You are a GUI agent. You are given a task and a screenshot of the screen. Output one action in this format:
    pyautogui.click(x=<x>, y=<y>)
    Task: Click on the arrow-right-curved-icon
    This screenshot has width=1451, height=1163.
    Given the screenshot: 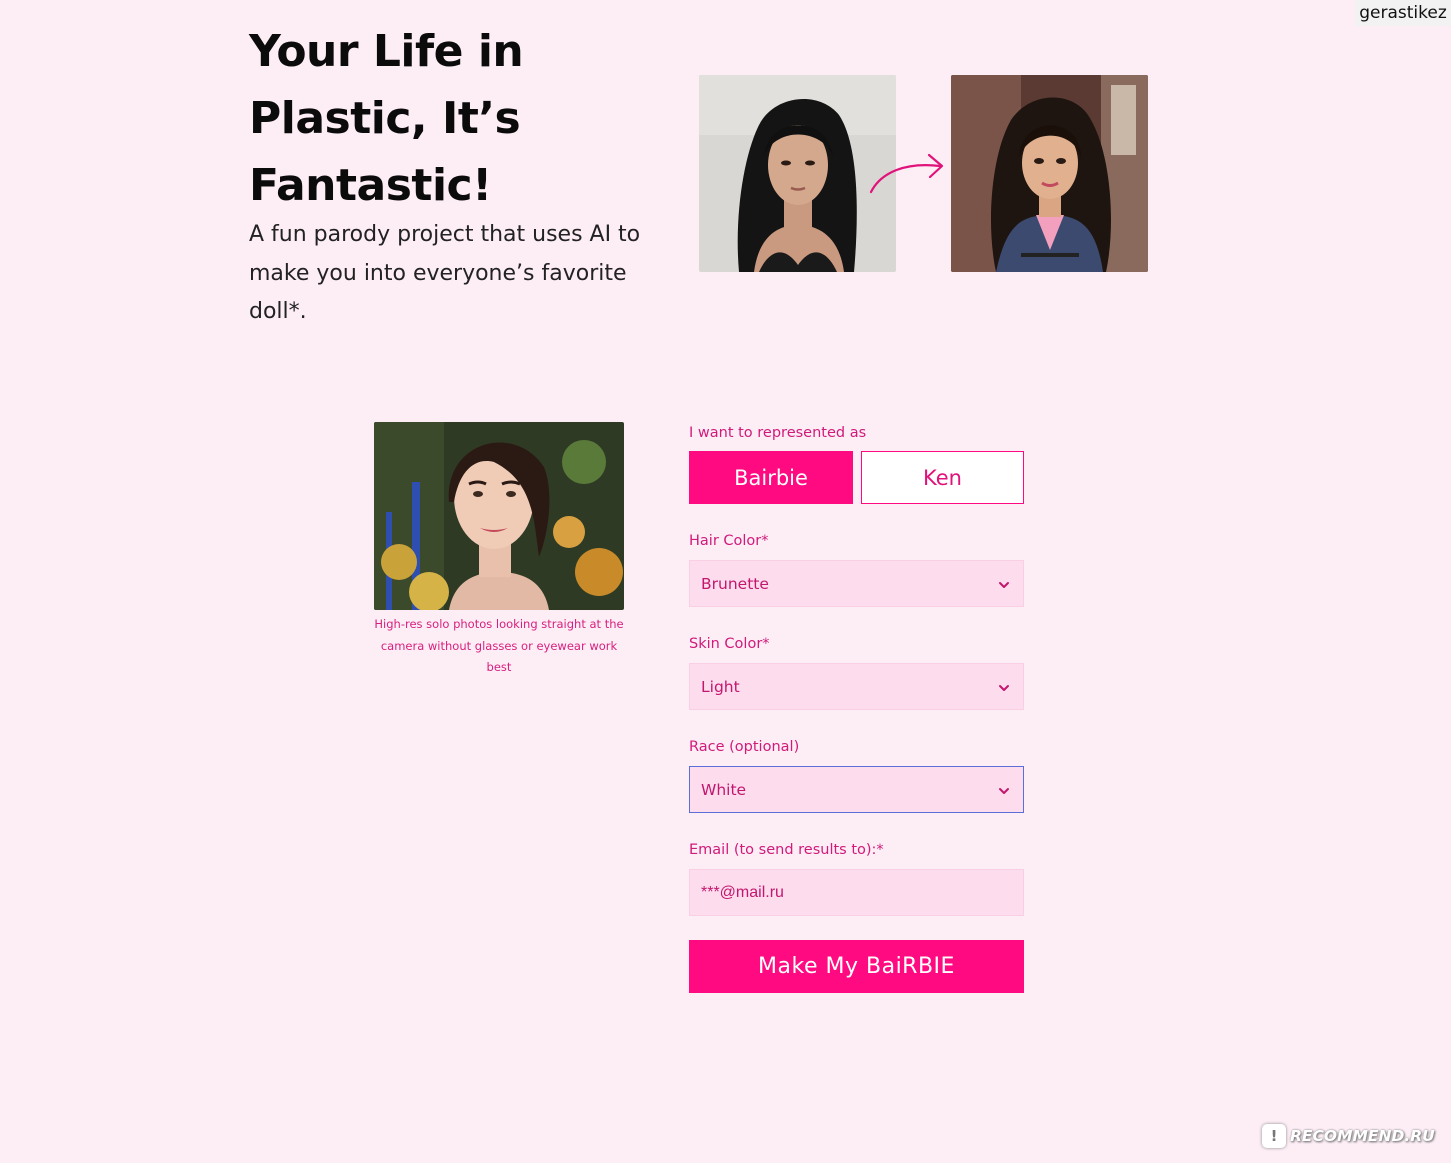 What is the action you would take?
    pyautogui.click(x=906, y=173)
    